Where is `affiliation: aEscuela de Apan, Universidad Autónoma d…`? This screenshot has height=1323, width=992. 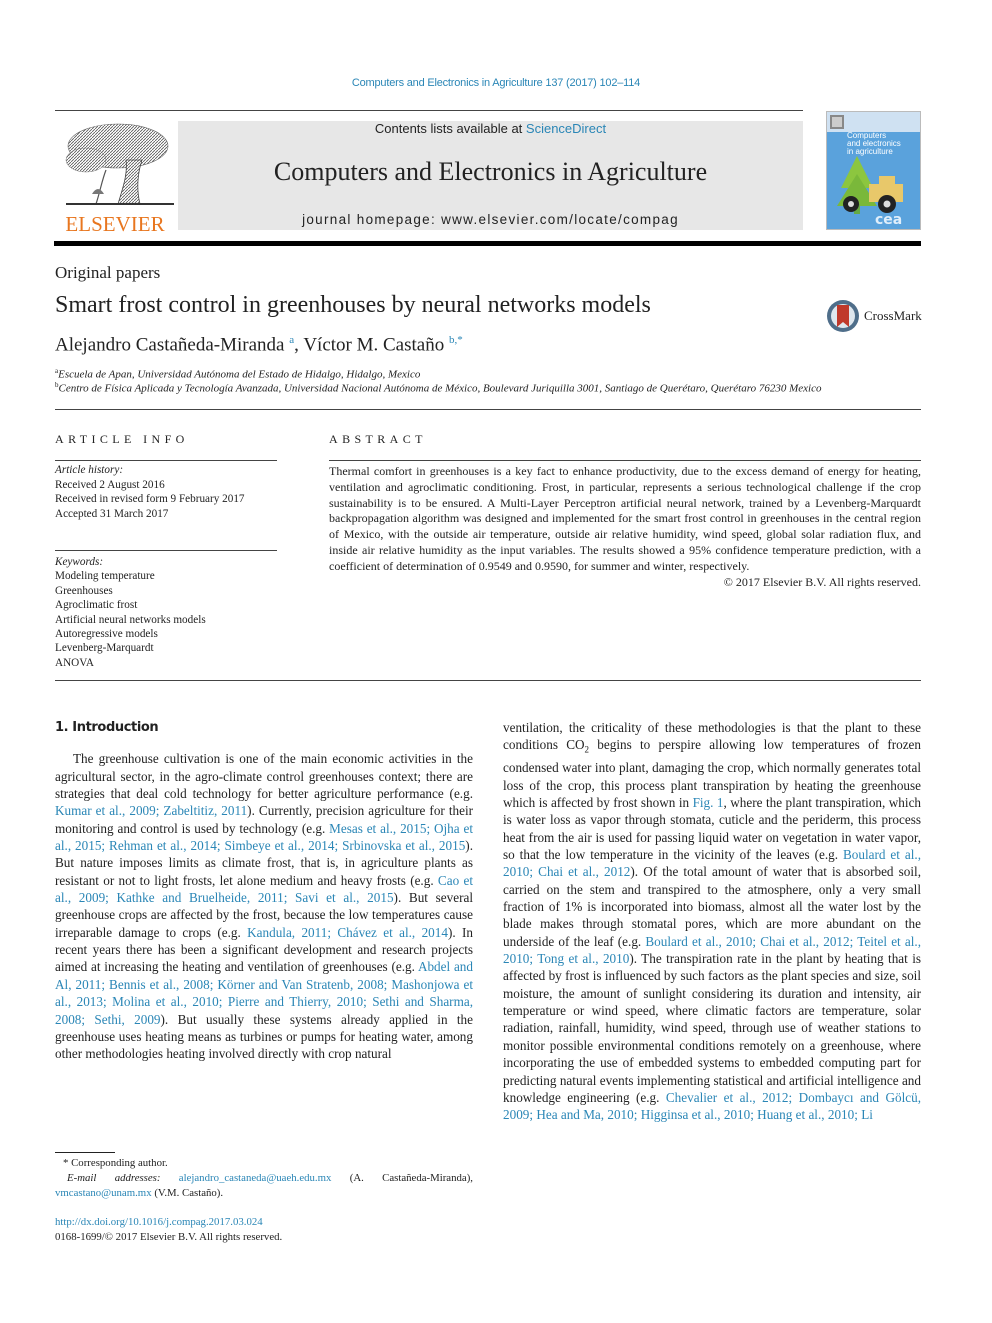 affiliation: aEscuela de Apan, Universidad Autónoma d… is located at coordinates (237, 374).